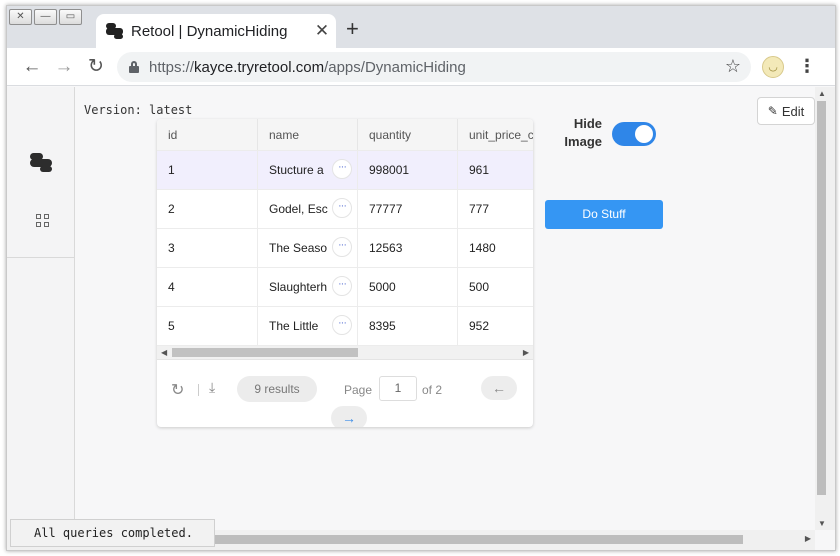  I want to click on bookmark-star-icon: ☆, so click(733, 66).